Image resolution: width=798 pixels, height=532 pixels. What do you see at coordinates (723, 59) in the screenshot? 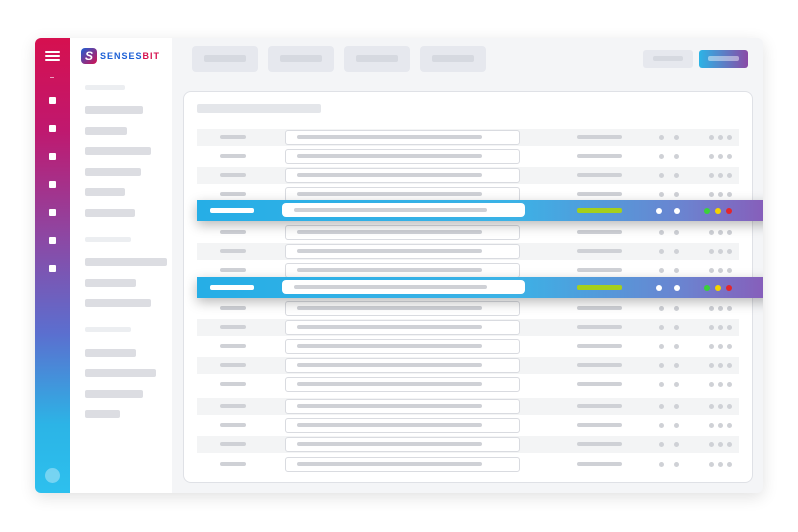
I see `primary-button` at bounding box center [723, 59].